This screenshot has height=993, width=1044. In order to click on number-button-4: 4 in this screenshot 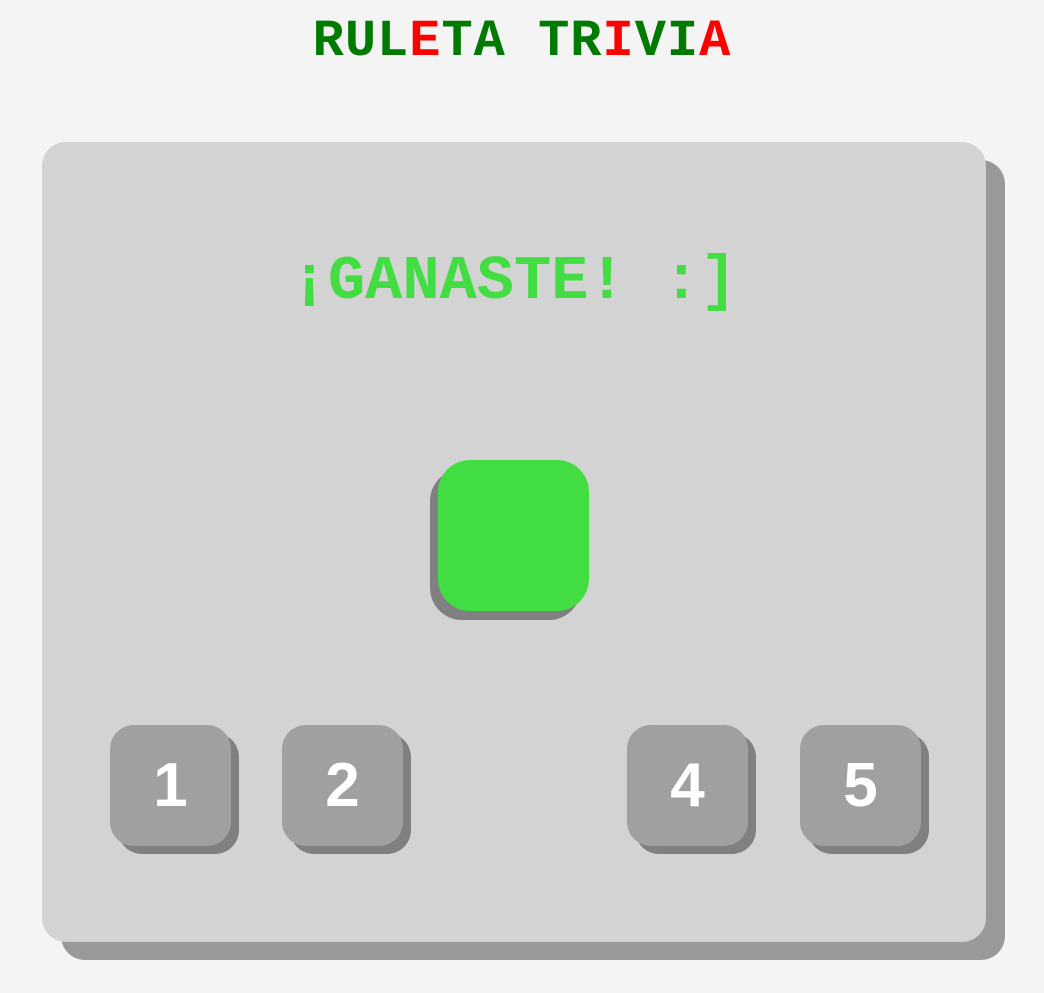, I will do `click(692, 790)`.